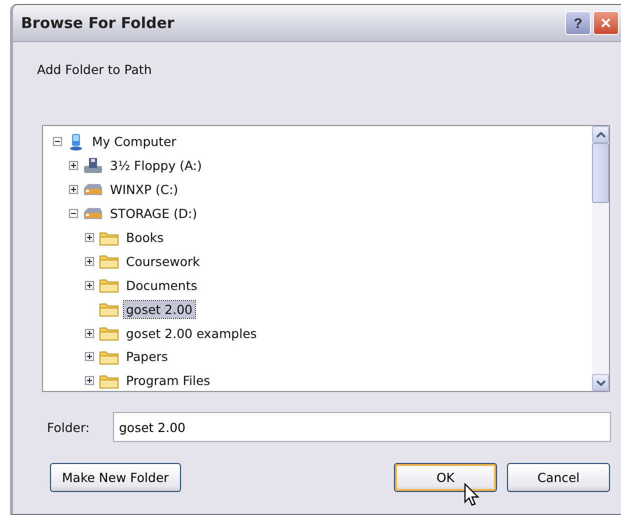  What do you see at coordinates (115, 477) in the screenshot?
I see `dialog-button: Make New Folder` at bounding box center [115, 477].